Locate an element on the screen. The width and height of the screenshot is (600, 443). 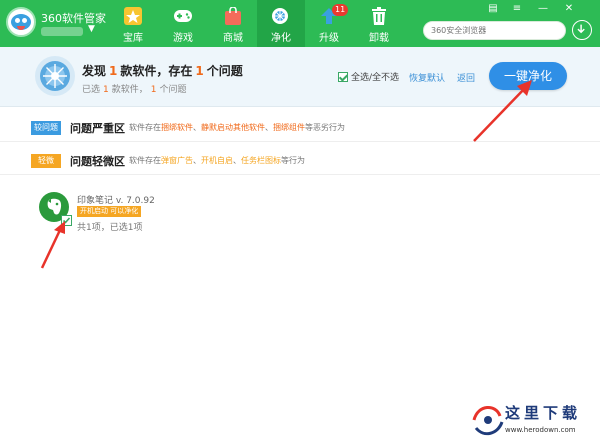
minimize-icon: — is located at coordinates (543, 9).